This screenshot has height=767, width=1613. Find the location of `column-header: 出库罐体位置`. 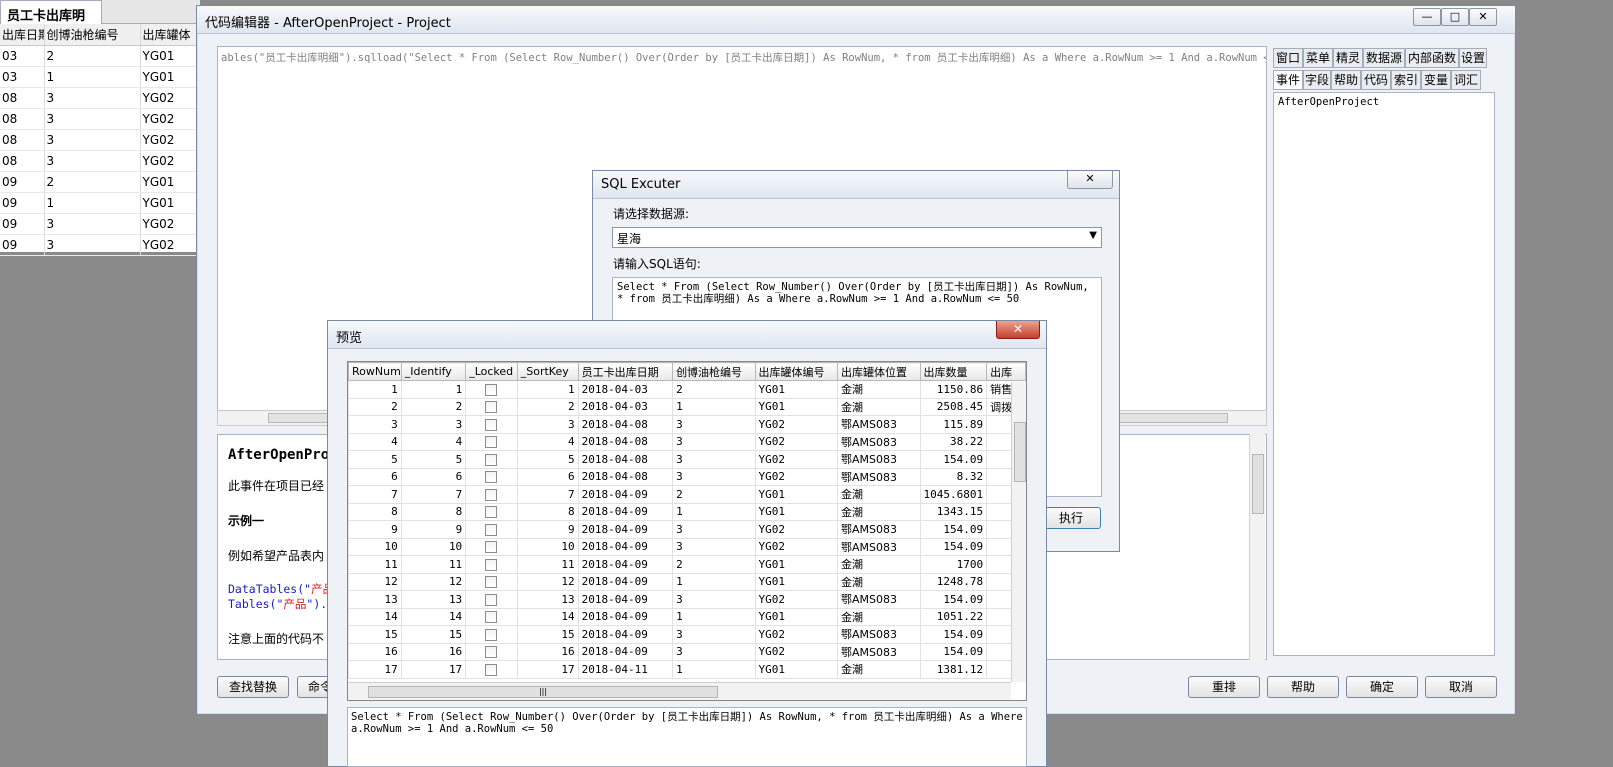

column-header: 出库罐体位置 is located at coordinates (879, 371).